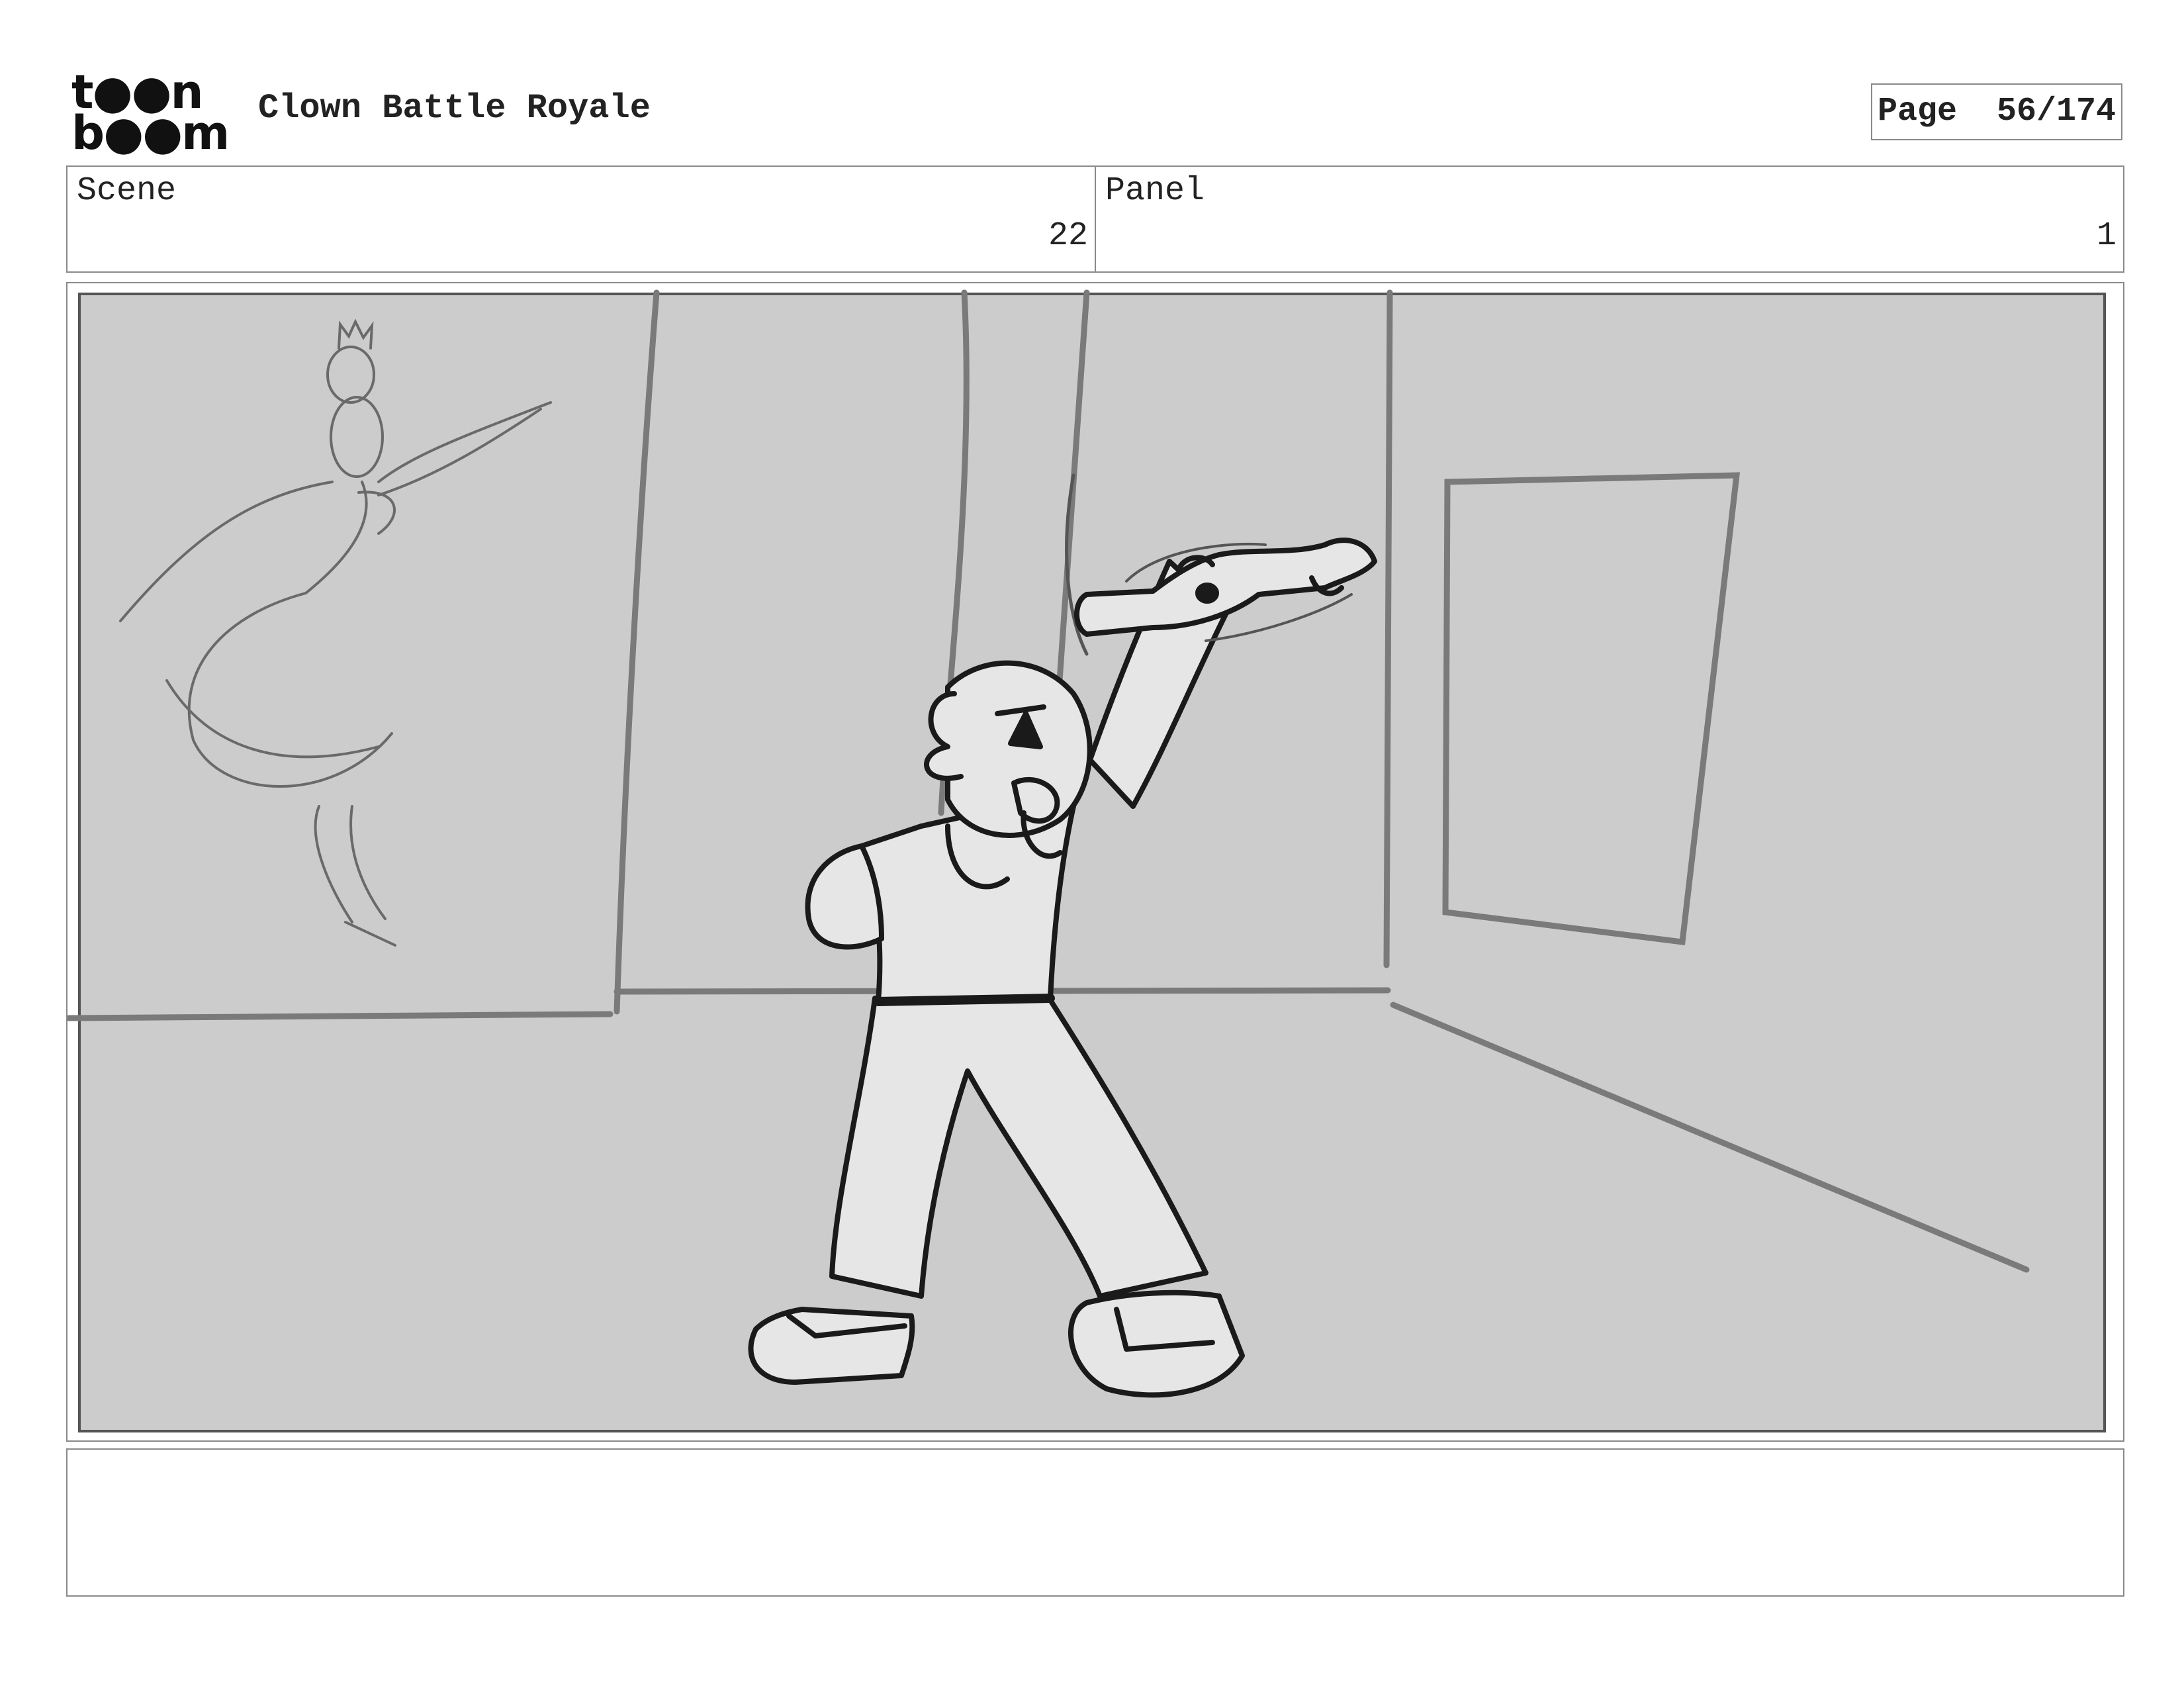 The width and height of the screenshot is (2184, 1688). What do you see at coordinates (1155, 191) in the screenshot?
I see `panel-label: Panel` at bounding box center [1155, 191].